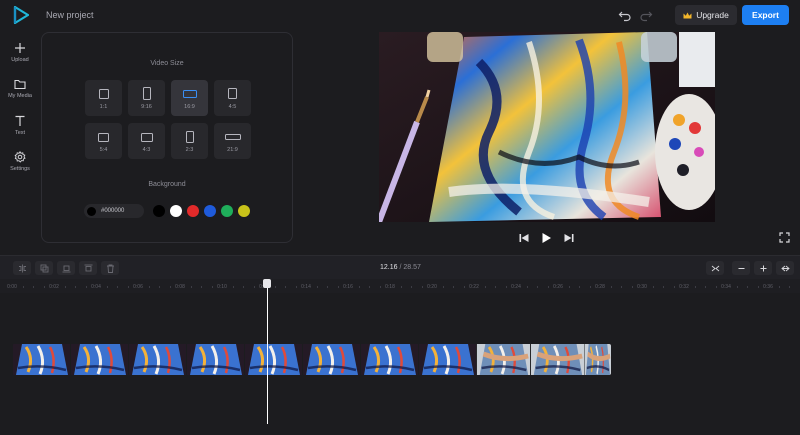 The width and height of the screenshot is (800, 435). Describe the element at coordinates (146, 98) in the screenshot. I see `size-option-9-16: 9:16` at that location.